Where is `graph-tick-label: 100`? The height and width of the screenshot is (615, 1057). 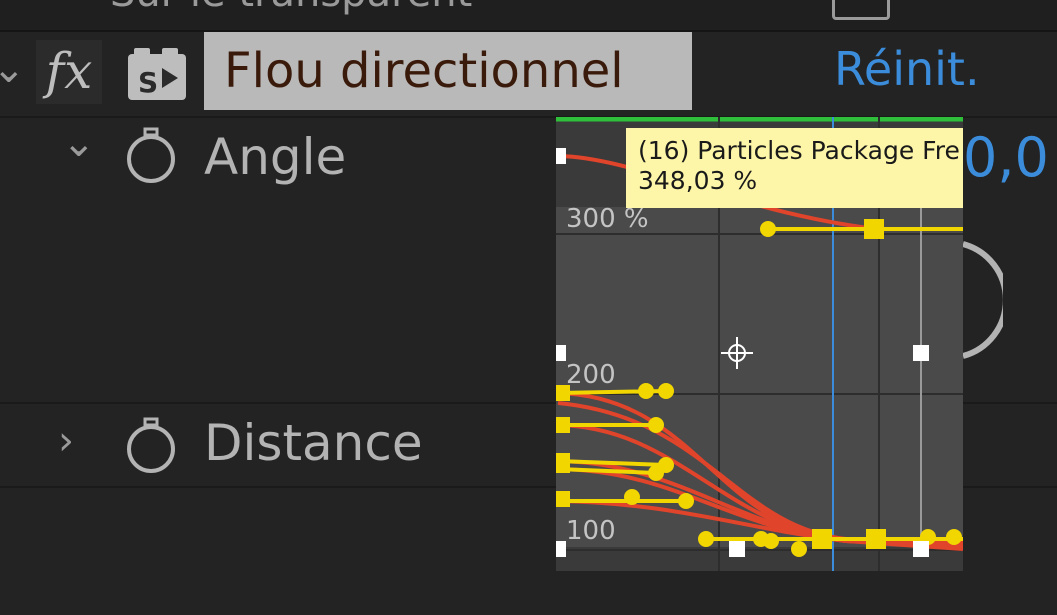 graph-tick-label: 100 is located at coordinates (591, 531).